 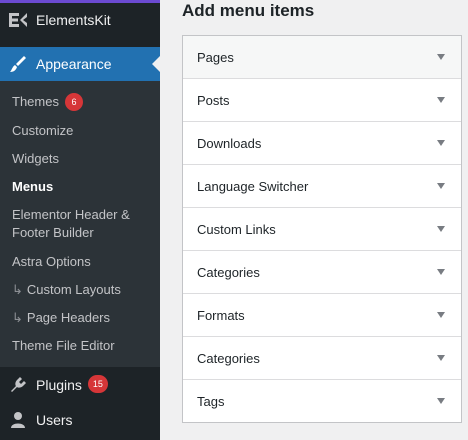 What do you see at coordinates (211, 401) in the screenshot?
I see `accordion-label: Tags` at bounding box center [211, 401].